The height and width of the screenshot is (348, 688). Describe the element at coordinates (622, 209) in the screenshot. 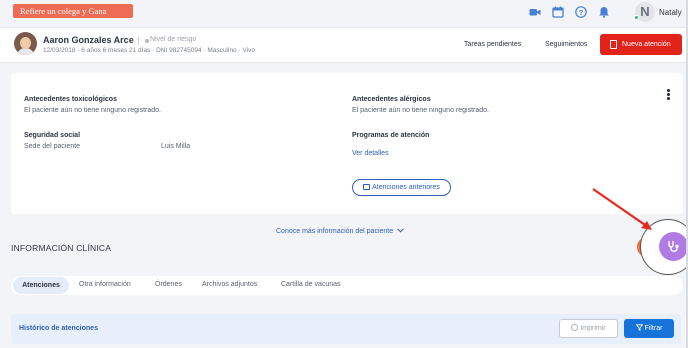

I see `annotation-arrow` at that location.